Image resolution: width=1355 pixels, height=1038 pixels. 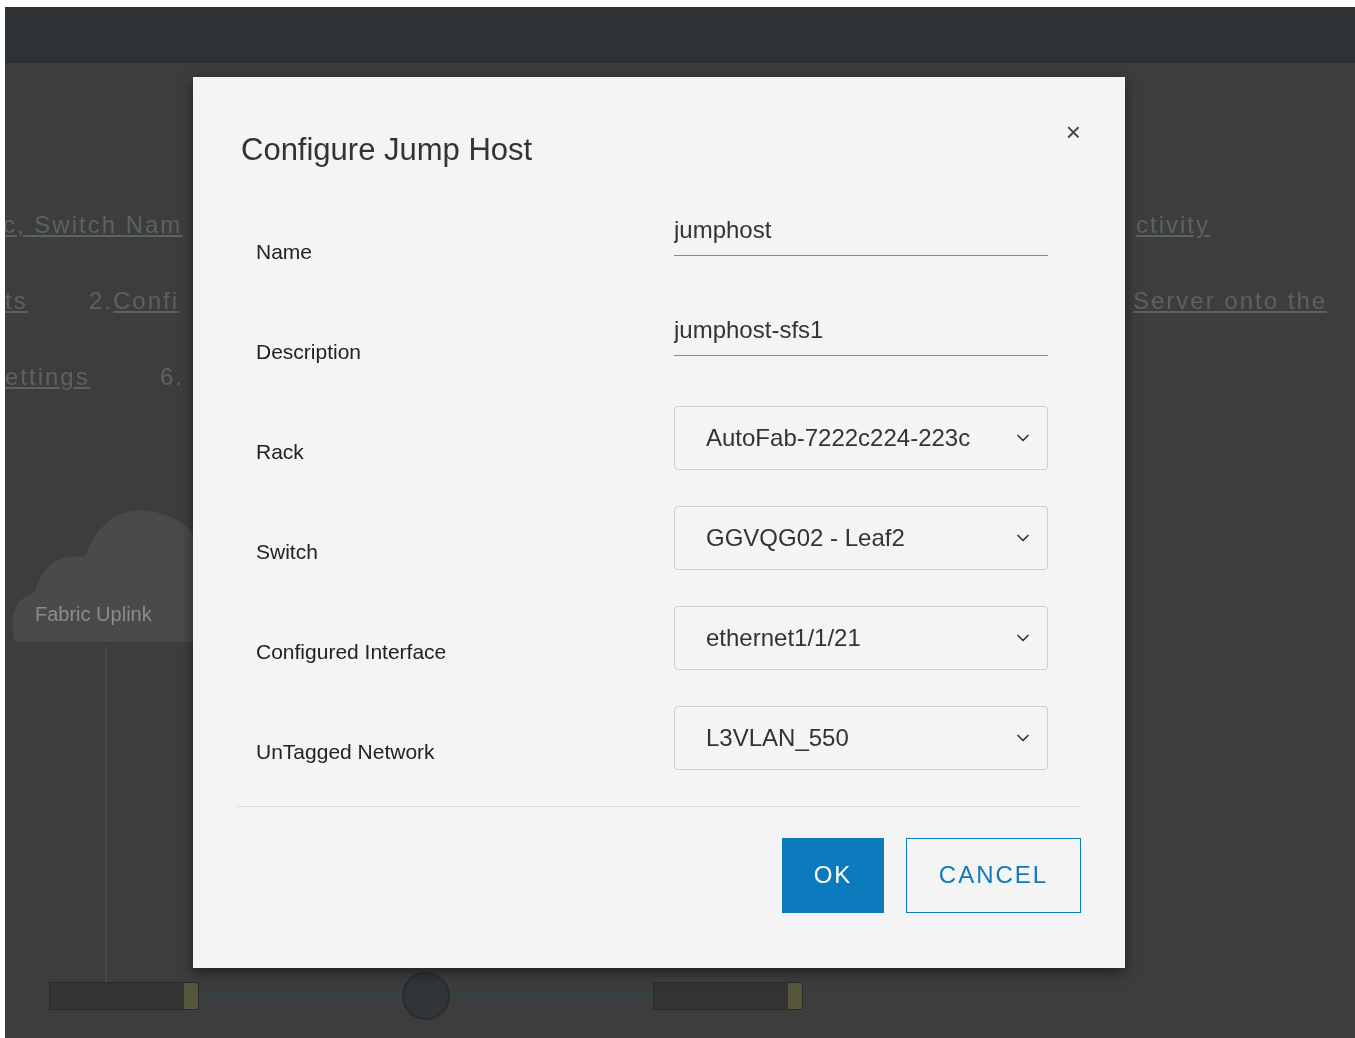 What do you see at coordinates (861, 637) in the screenshot?
I see `select-field: ethernet1/1/21` at bounding box center [861, 637].